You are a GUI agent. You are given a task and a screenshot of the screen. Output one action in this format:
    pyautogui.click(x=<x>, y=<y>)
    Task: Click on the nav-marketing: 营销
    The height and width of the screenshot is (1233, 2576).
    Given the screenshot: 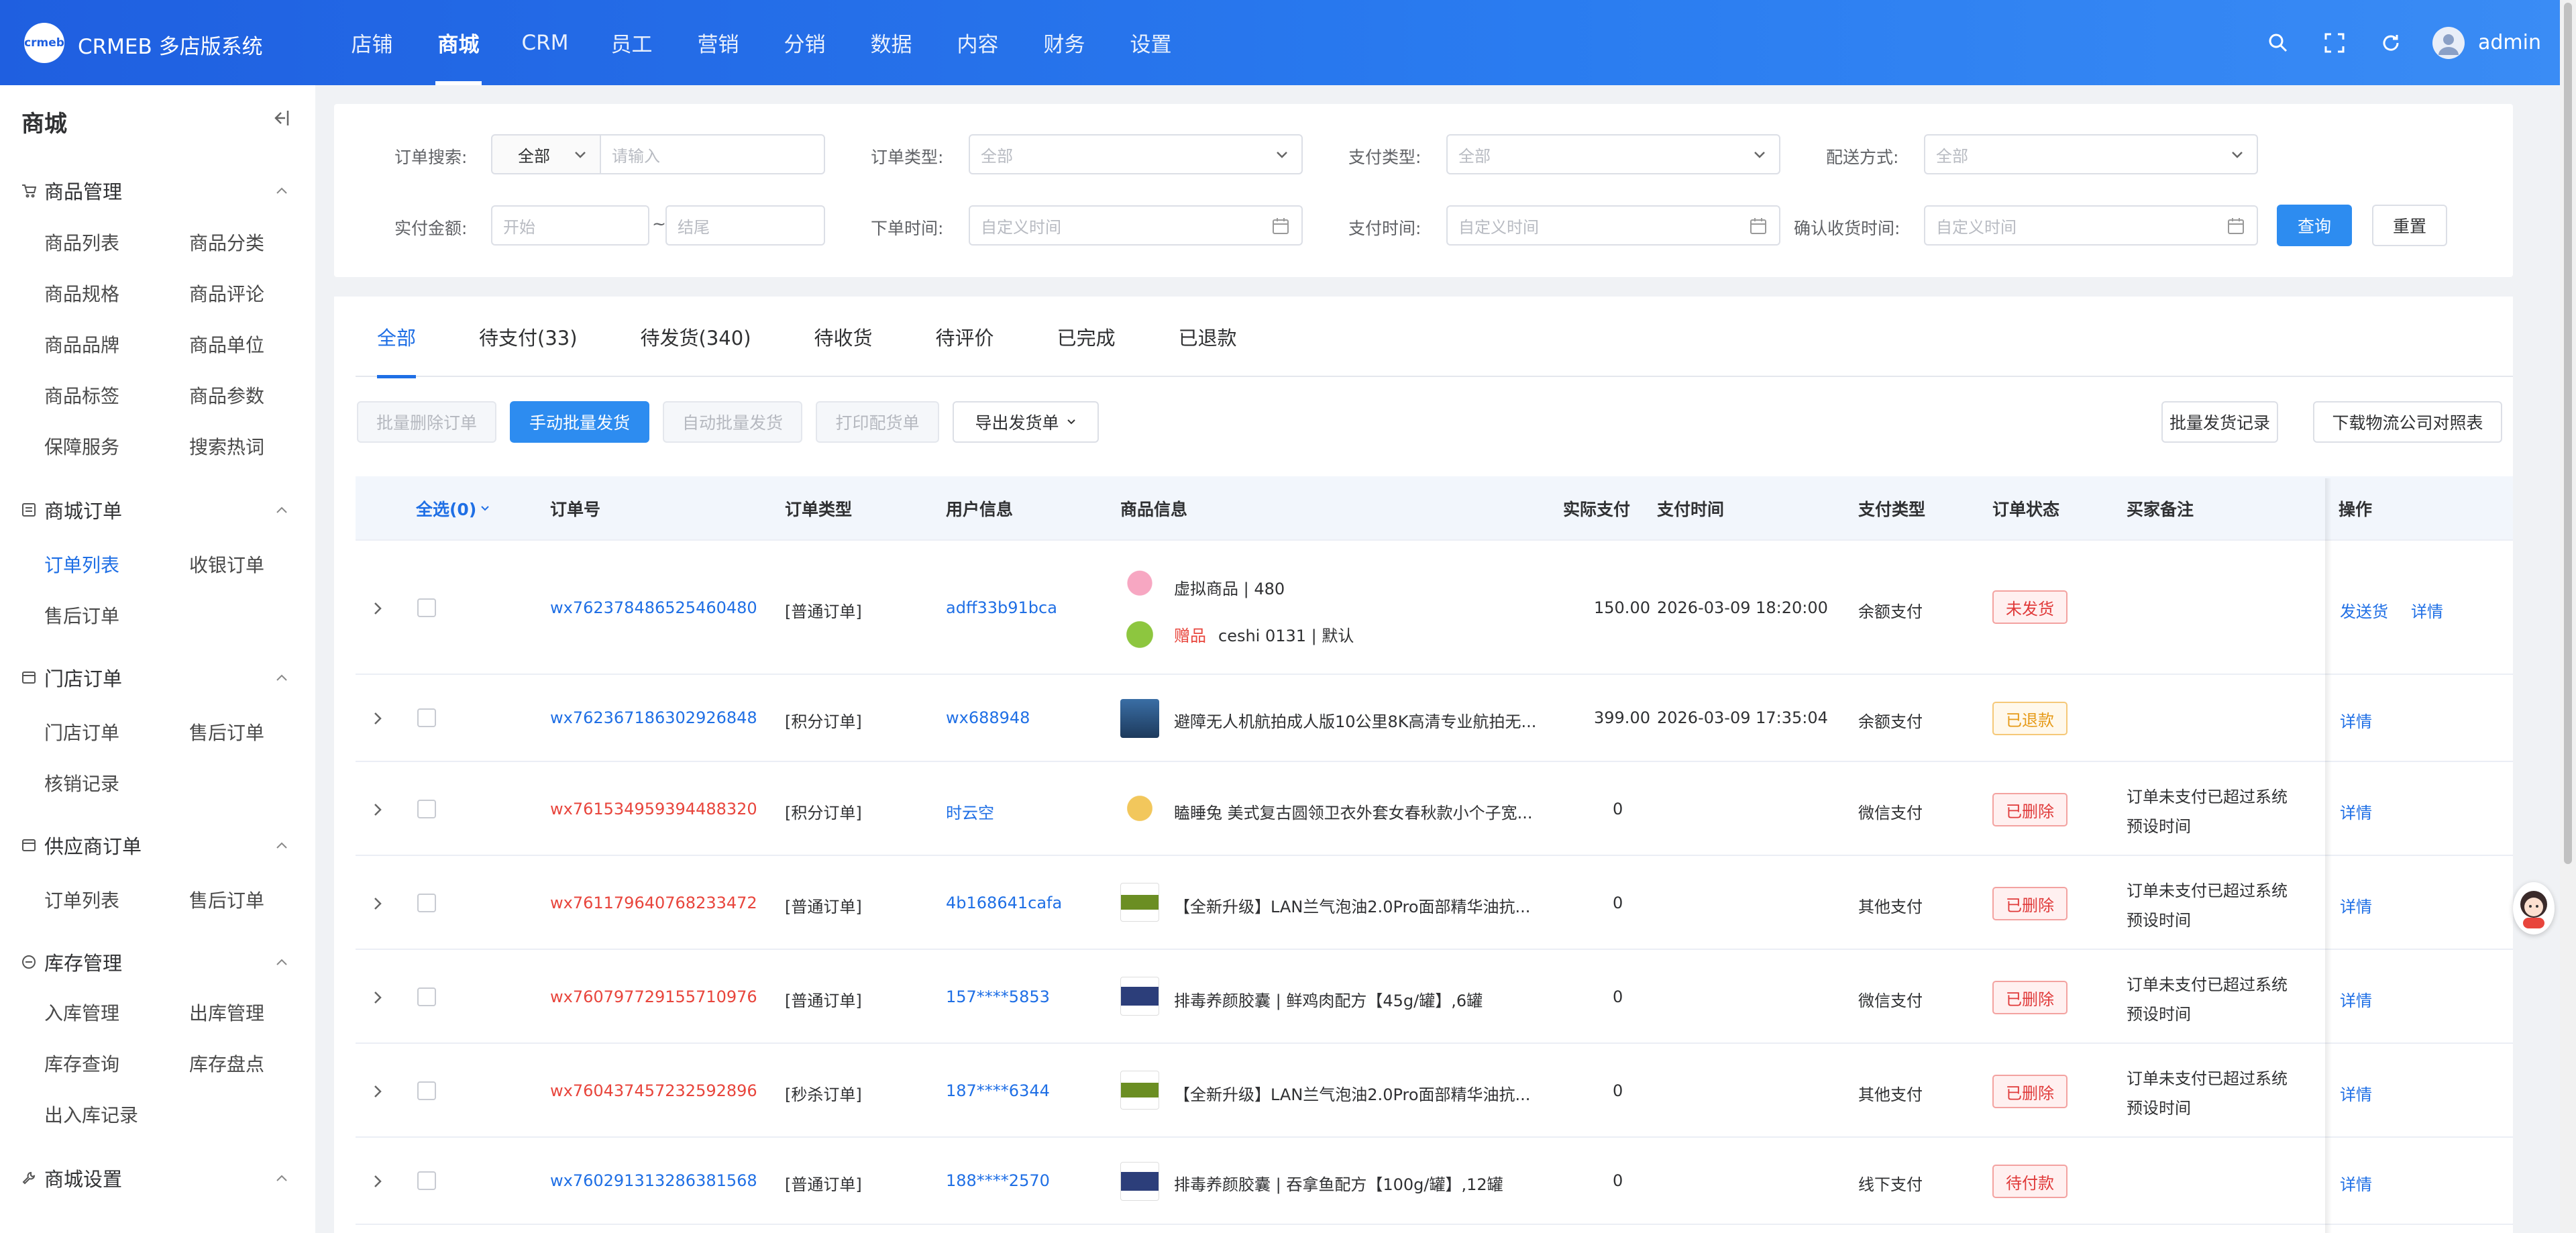 What is the action you would take?
    pyautogui.click(x=718, y=43)
    